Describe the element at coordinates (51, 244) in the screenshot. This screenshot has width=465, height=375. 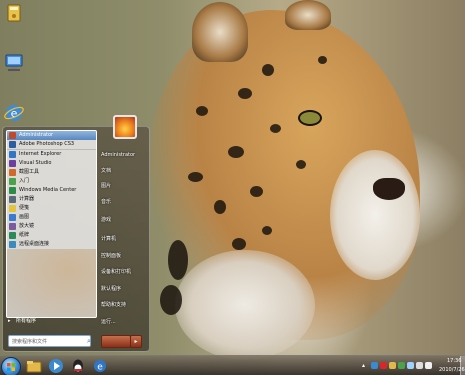
I see `start-menu-program-item: 远程桌面连接` at that location.